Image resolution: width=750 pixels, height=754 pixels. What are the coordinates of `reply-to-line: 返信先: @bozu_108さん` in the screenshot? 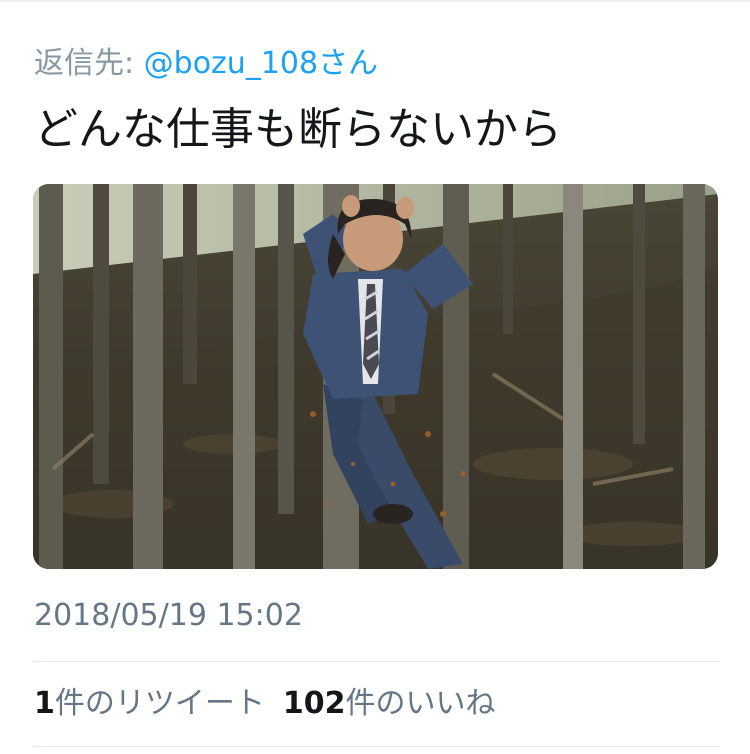 It's located at (206, 64).